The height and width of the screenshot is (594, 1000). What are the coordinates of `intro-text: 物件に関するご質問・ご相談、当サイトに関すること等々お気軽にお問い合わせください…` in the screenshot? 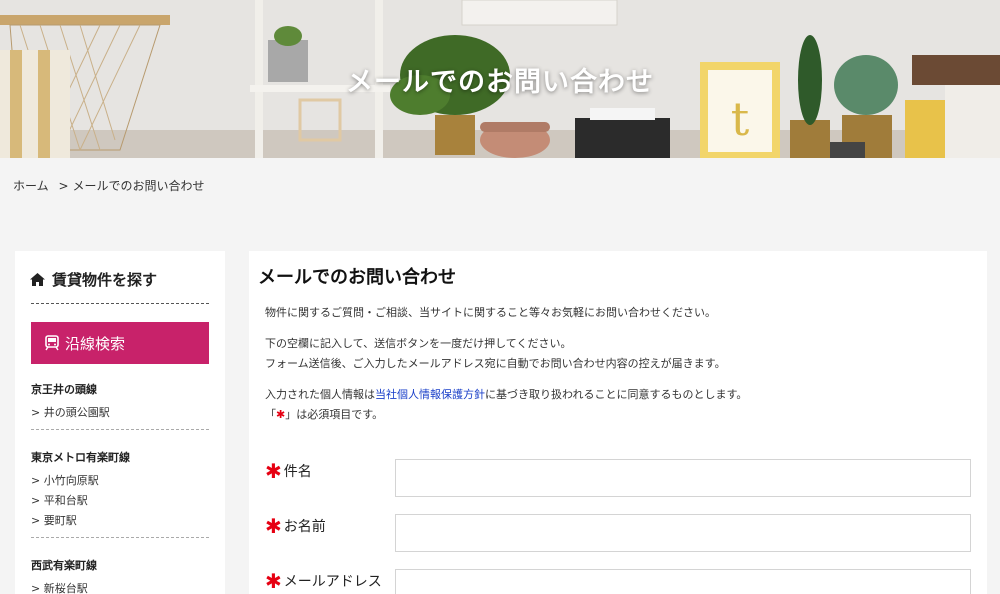 It's located at (490, 312).